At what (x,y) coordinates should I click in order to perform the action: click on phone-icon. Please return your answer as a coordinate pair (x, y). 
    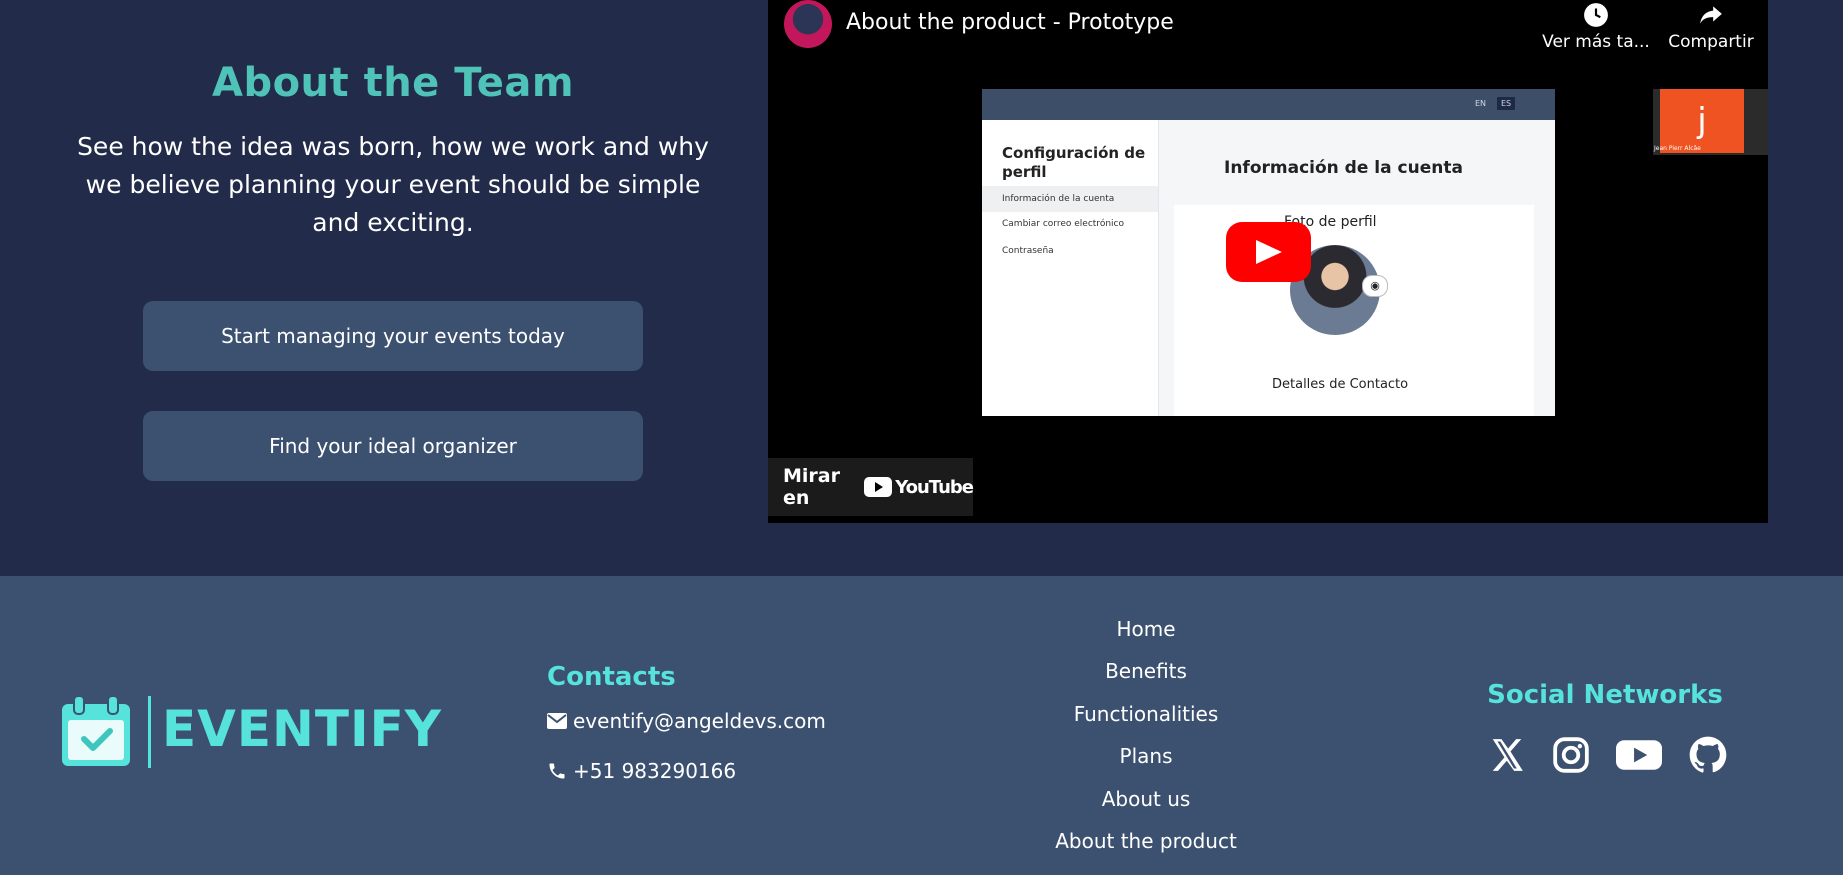
    Looking at the image, I should click on (557, 771).